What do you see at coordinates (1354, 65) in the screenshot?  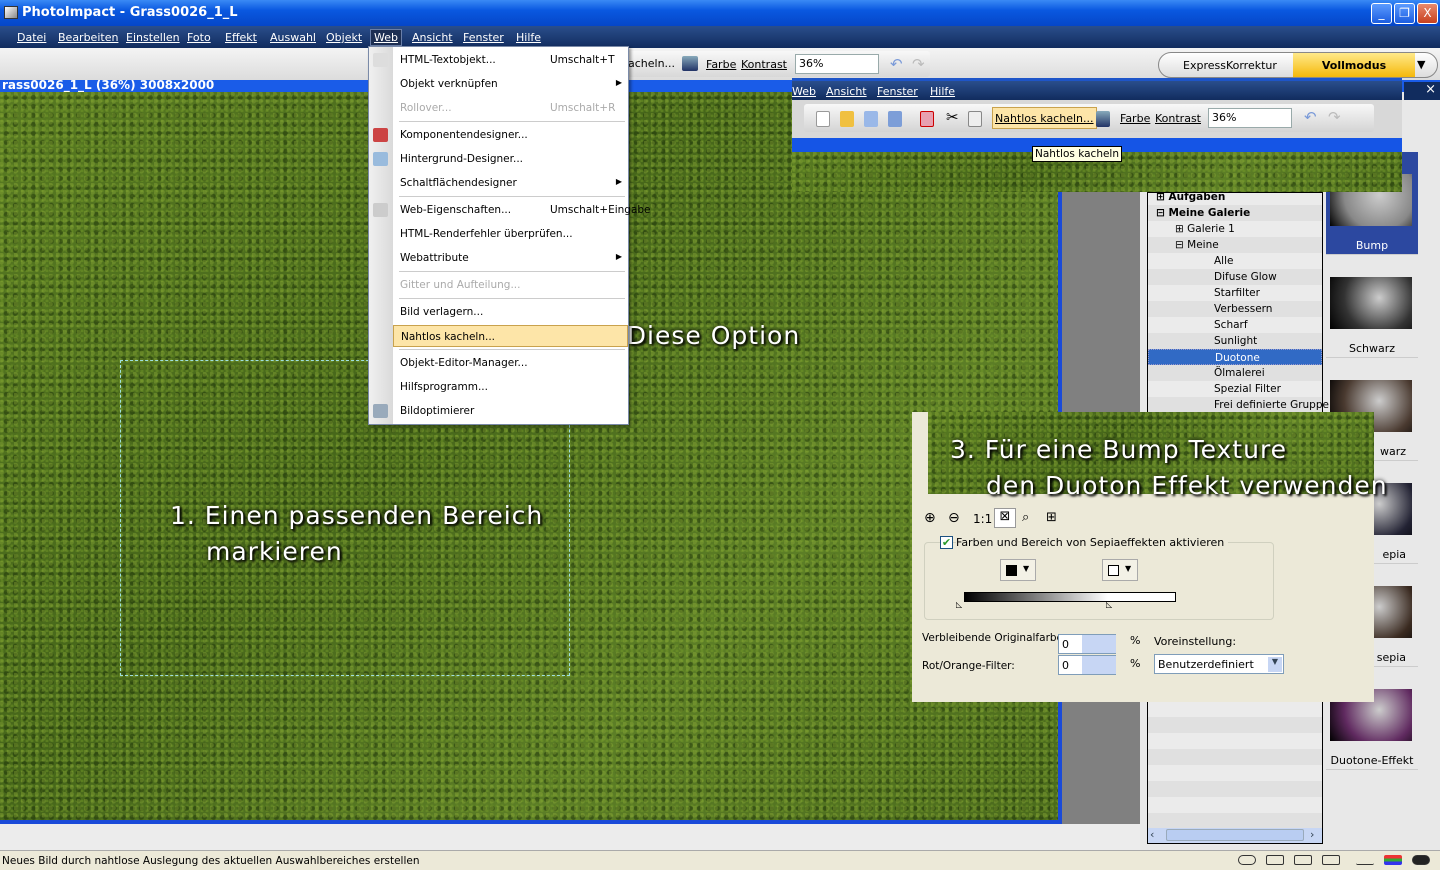 I see `vollmodus-button: Vollmodus` at bounding box center [1354, 65].